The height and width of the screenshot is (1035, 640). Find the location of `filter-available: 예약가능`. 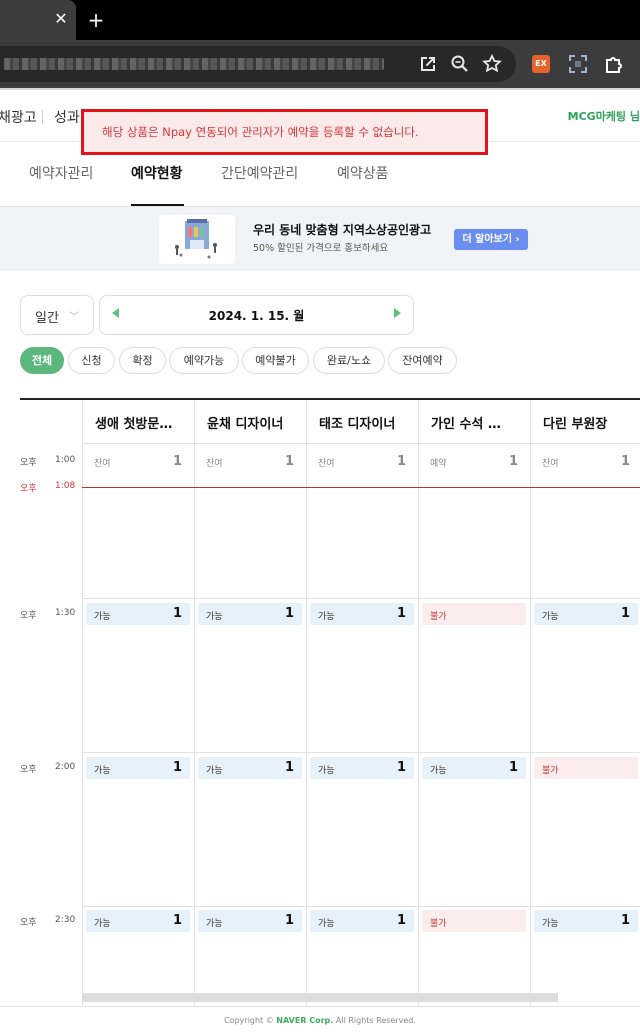

filter-available: 예약가능 is located at coordinates (204, 360).